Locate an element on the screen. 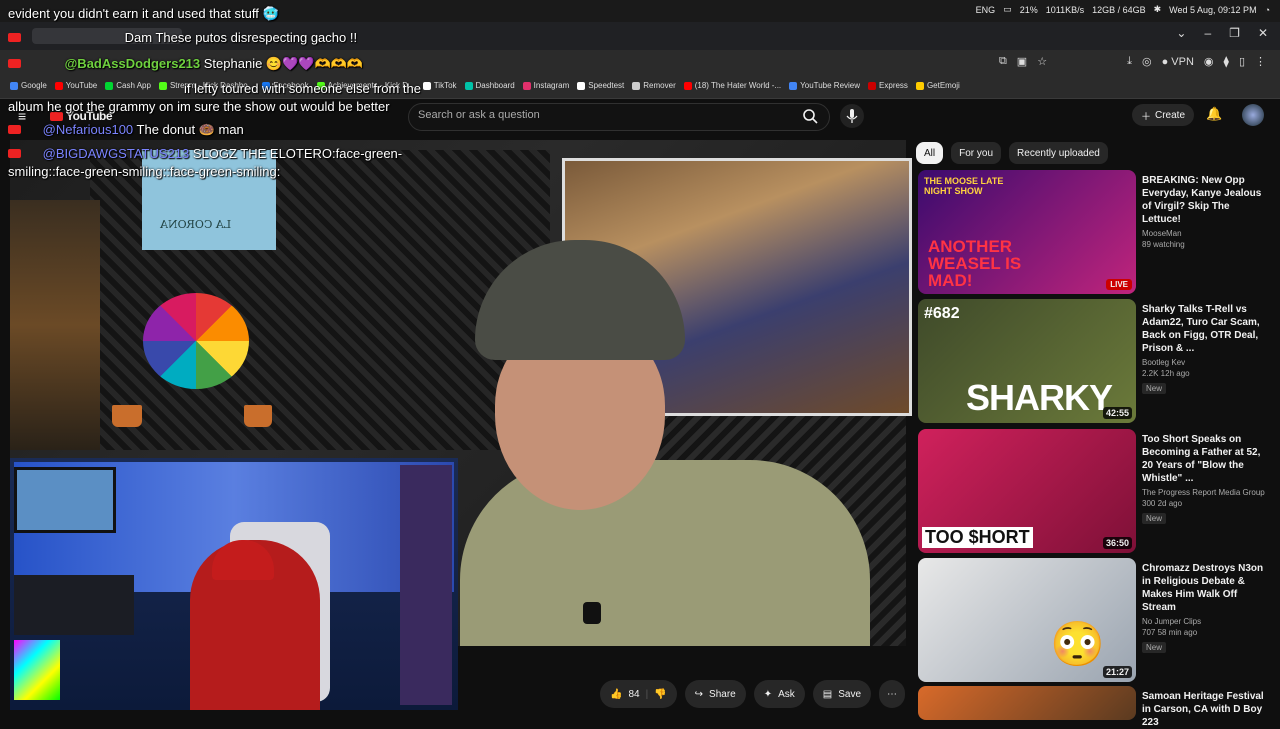  like-button: 👍 84 | 👎 is located at coordinates (638, 694).